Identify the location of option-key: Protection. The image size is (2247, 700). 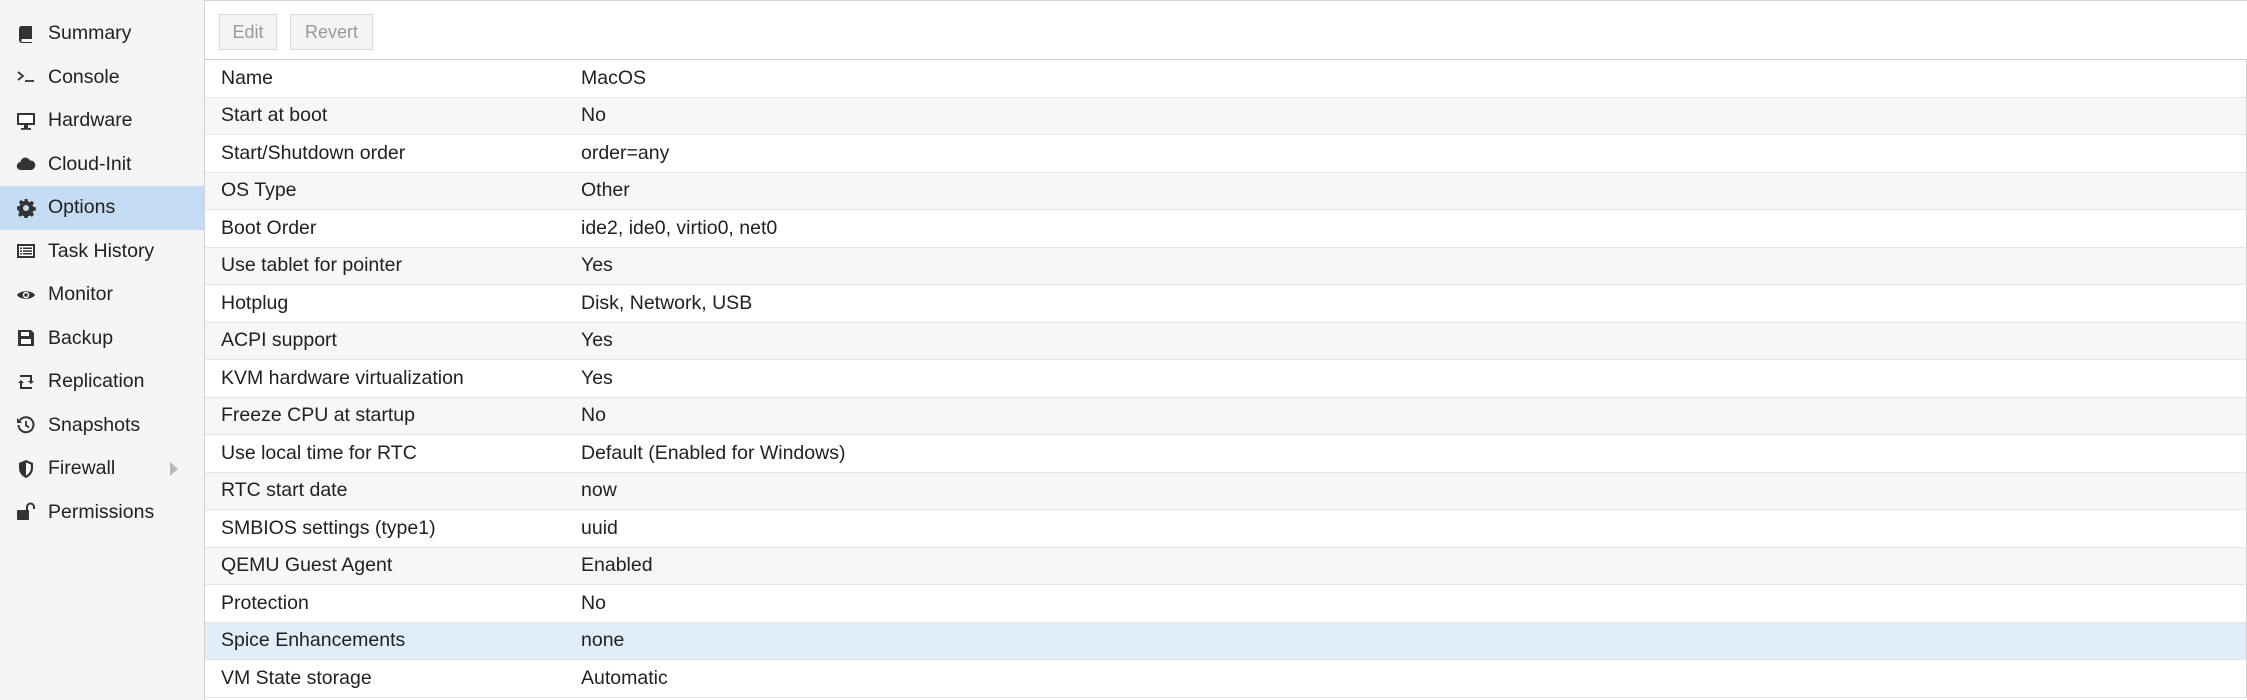
(265, 602).